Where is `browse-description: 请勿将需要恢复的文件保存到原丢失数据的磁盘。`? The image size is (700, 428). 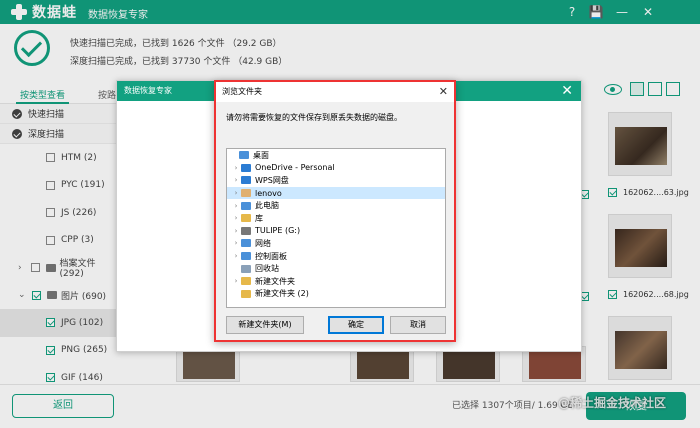 browse-description: 请勿将需要恢复的文件保存到原丢失数据的磁盘。 is located at coordinates (314, 117).